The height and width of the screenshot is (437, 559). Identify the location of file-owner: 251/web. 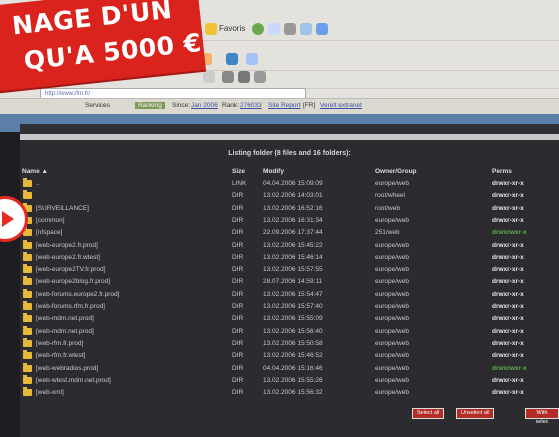
(387, 233).